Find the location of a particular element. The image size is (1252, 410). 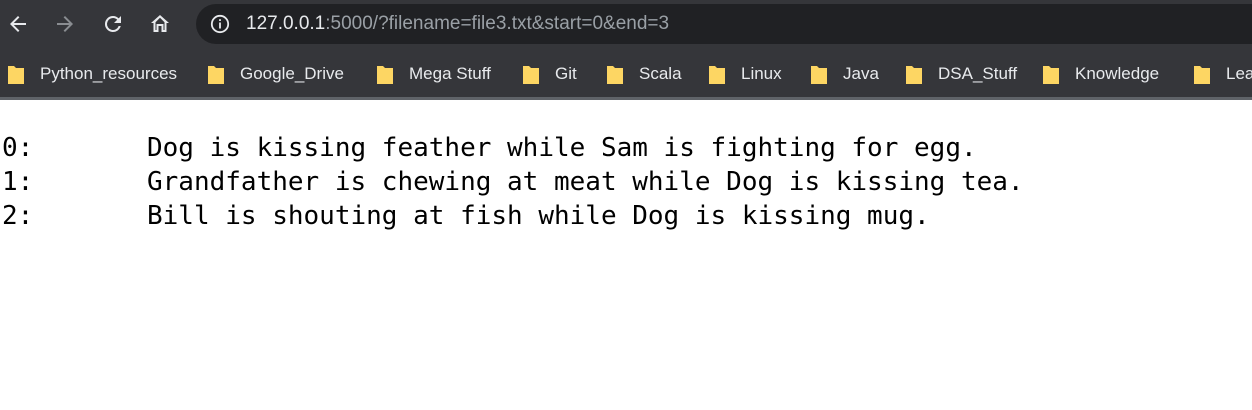

bookmark-label: Linux is located at coordinates (761, 73).